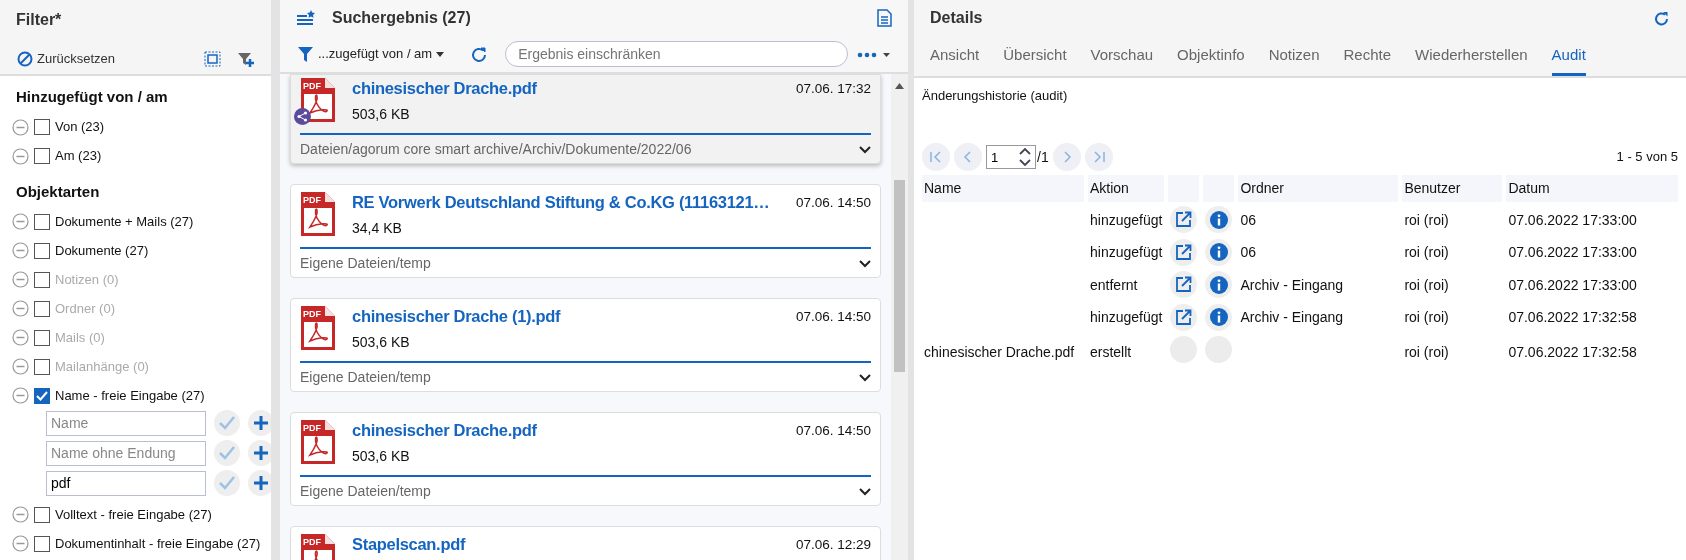 This screenshot has width=1686, height=560. What do you see at coordinates (58, 191) in the screenshot?
I see `section-heading: Objektarten` at bounding box center [58, 191].